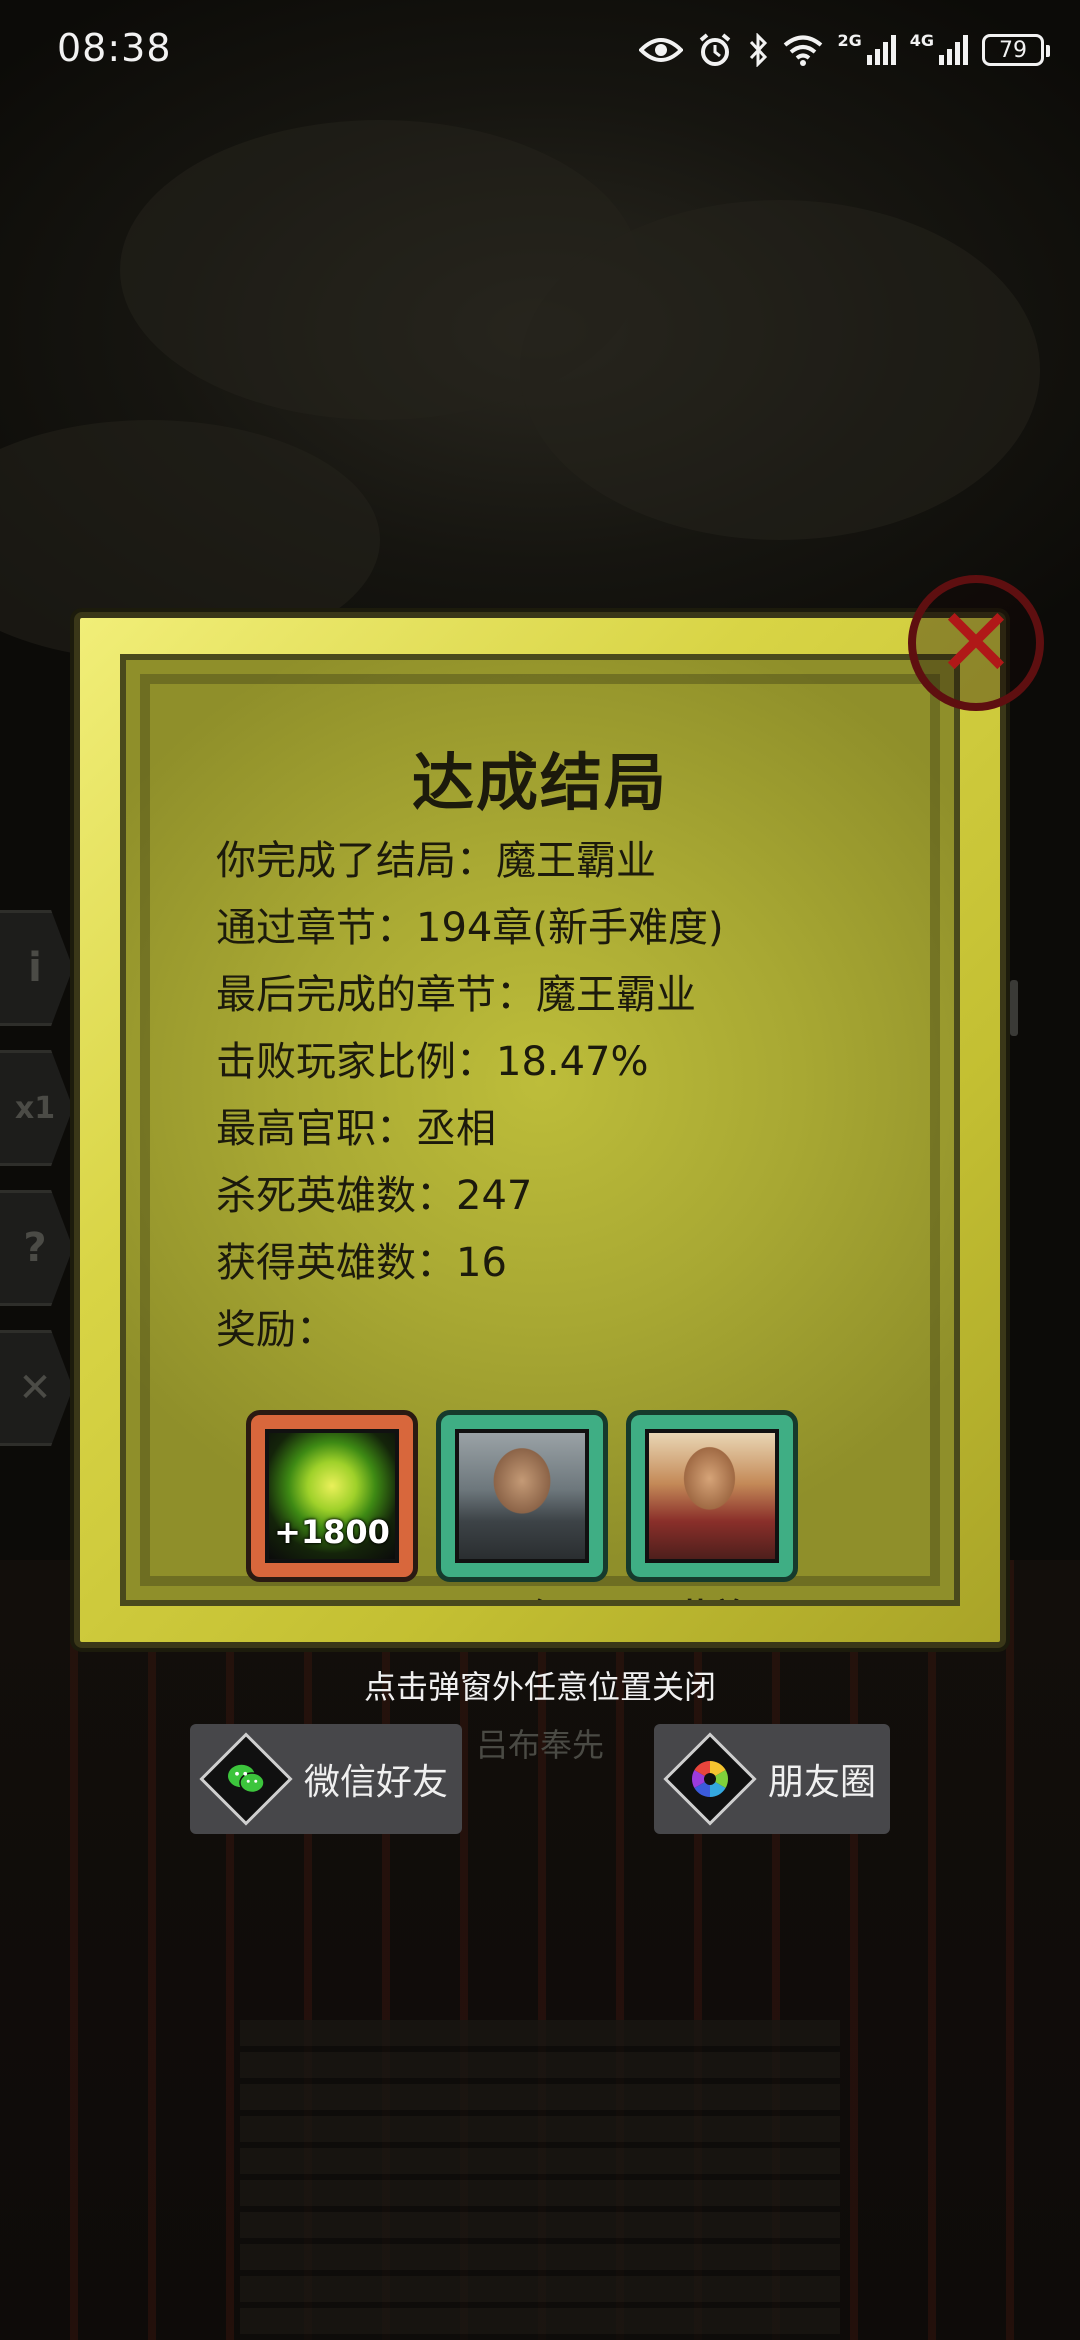 Image resolution: width=1080 pixels, height=2340 pixels. I want to click on reward-caption: 周仓, so click(522, 1594).